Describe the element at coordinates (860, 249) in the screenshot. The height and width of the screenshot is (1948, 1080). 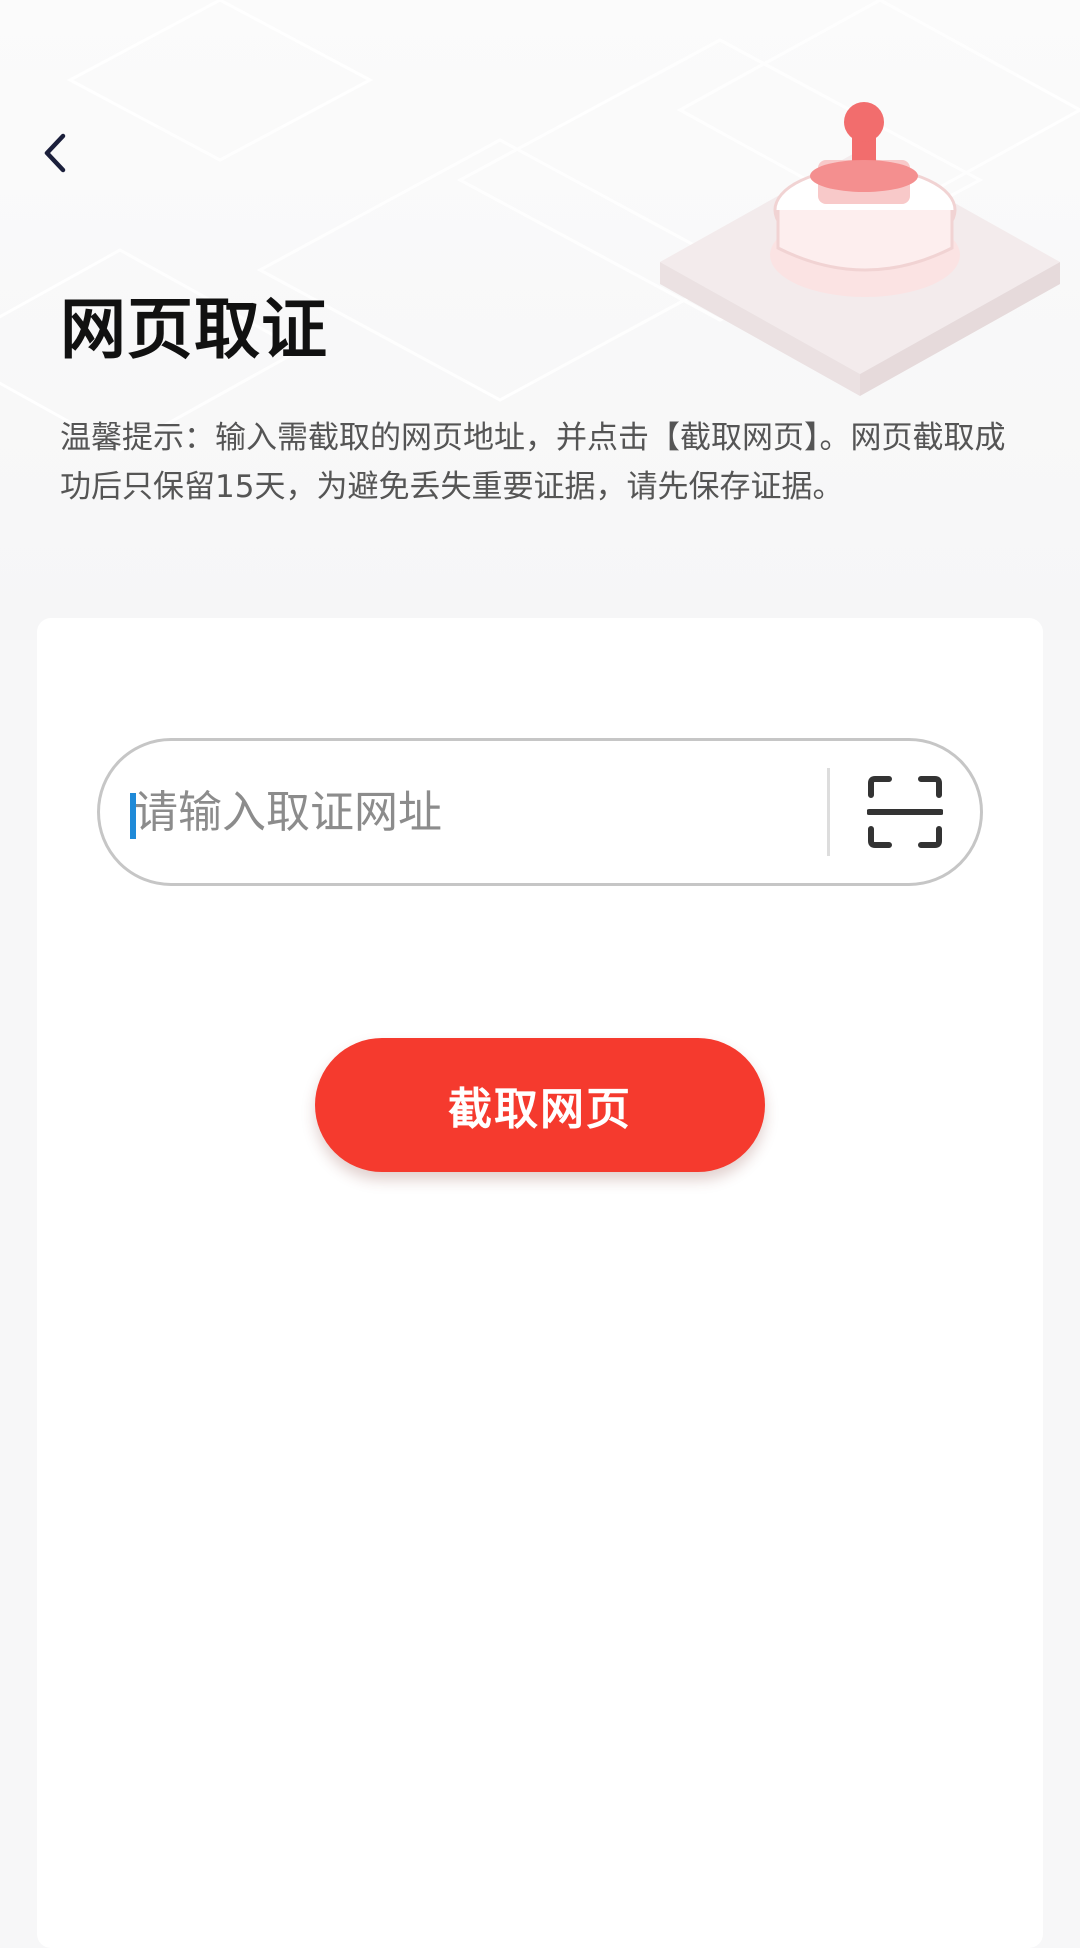
I see `stamp-icon` at that location.